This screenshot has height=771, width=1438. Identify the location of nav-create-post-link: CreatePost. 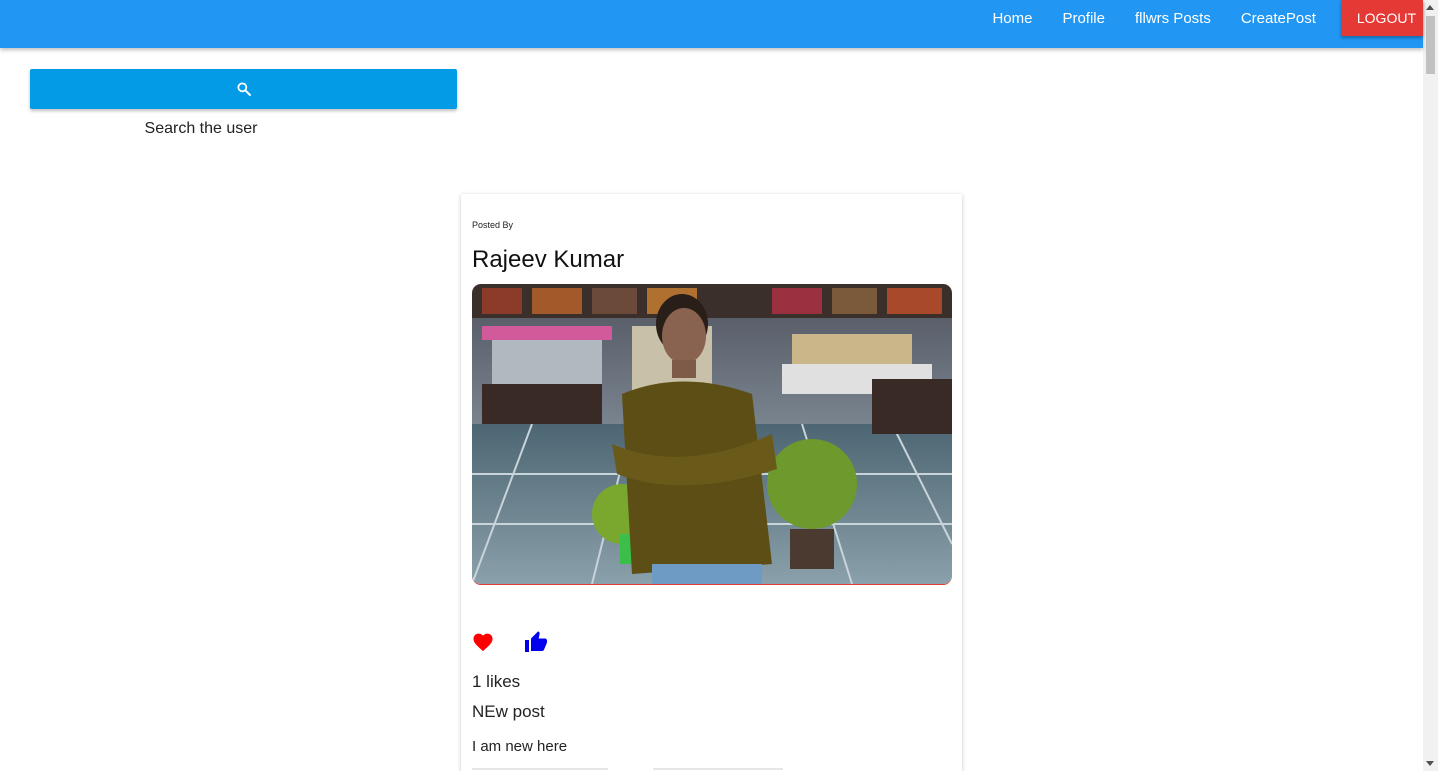
(1278, 18).